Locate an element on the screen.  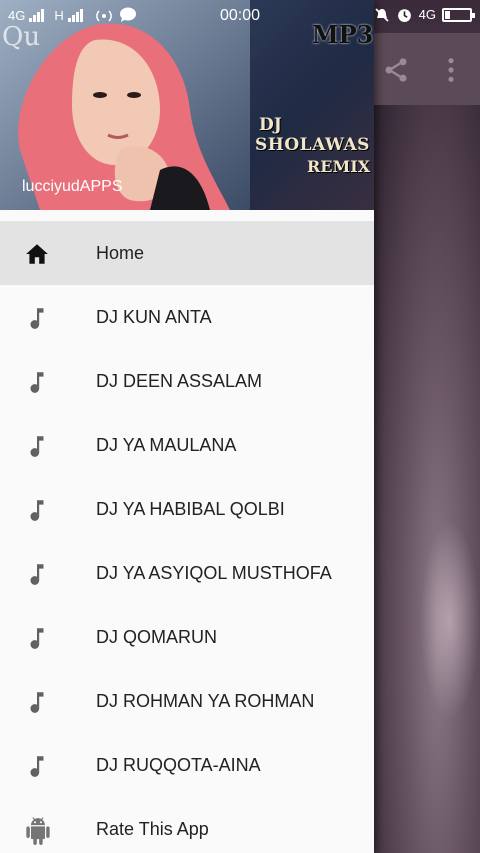
drawer-item-label: DJ YA MAULANA is located at coordinates (166, 445).